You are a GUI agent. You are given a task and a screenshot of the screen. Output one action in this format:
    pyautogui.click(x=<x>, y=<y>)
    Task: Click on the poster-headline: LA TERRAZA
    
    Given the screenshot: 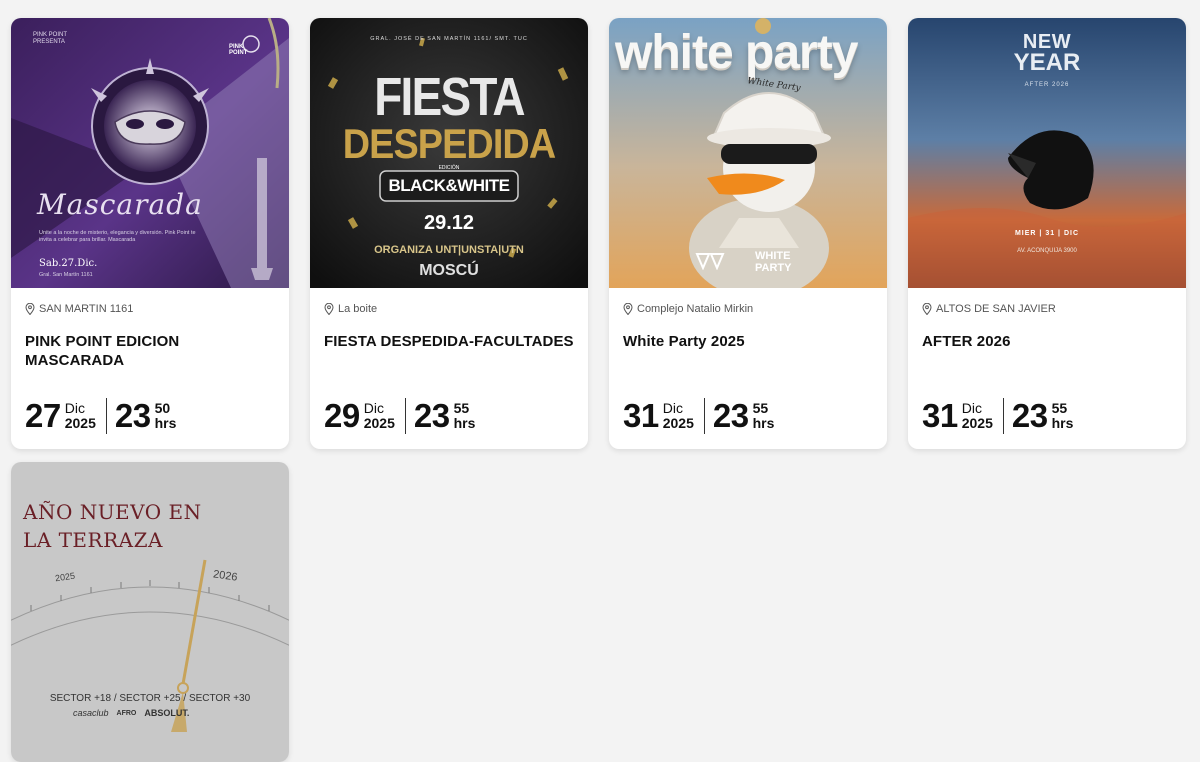 What is the action you would take?
    pyautogui.click(x=93, y=540)
    